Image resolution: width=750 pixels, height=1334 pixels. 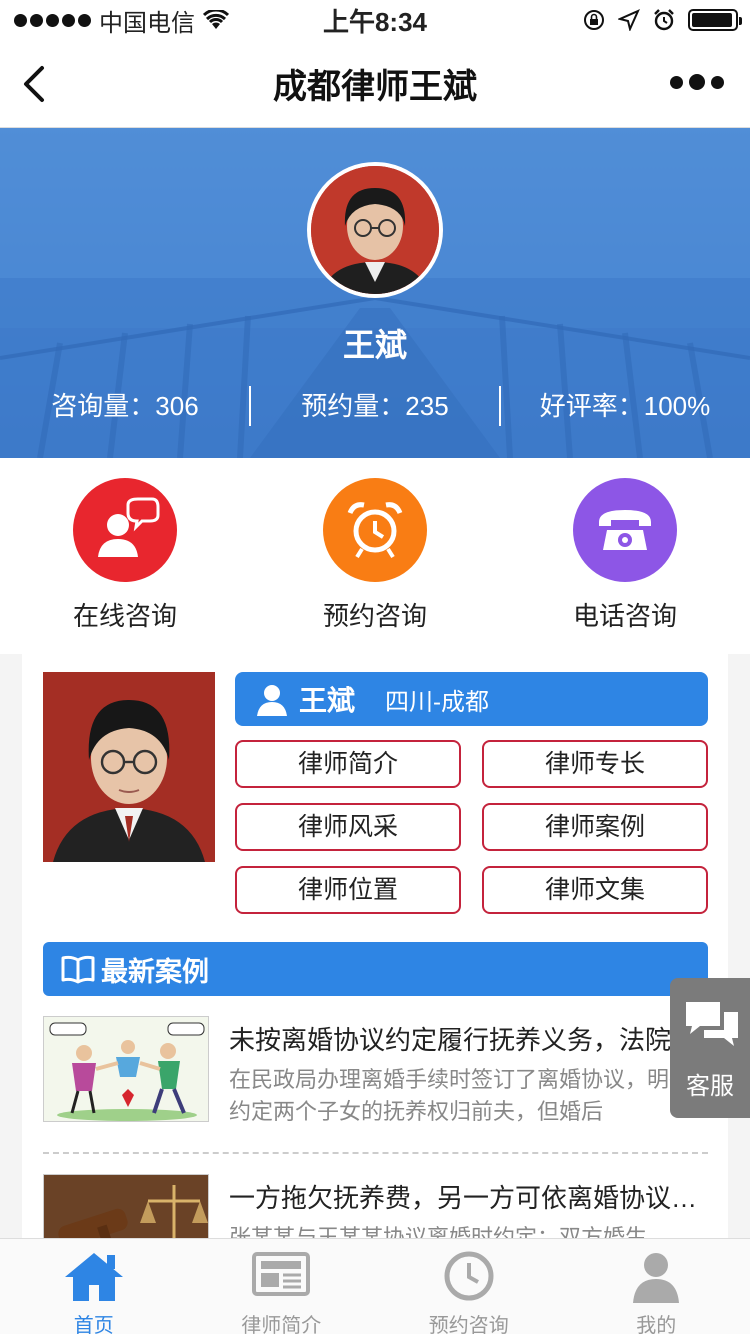 I want to click on stats-row: 咨询量：306 预约量：235 好评率：100%, so click(x=375, y=406).